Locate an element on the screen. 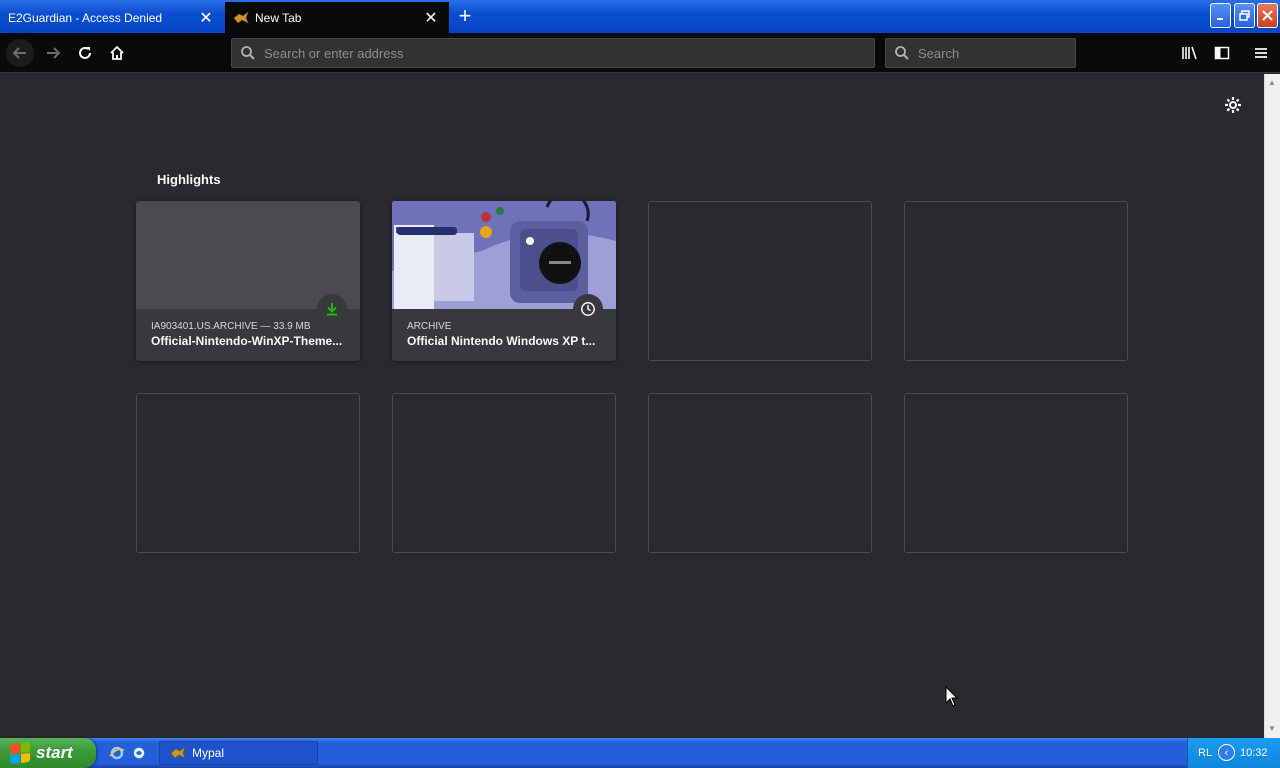 This screenshot has width=1280, height=768. start-button: start is located at coordinates (48, 753).